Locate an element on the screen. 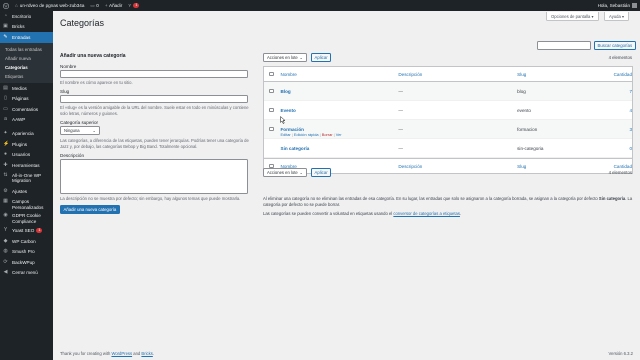 This screenshot has width=640, height=360. slug-field is located at coordinates (154, 99).